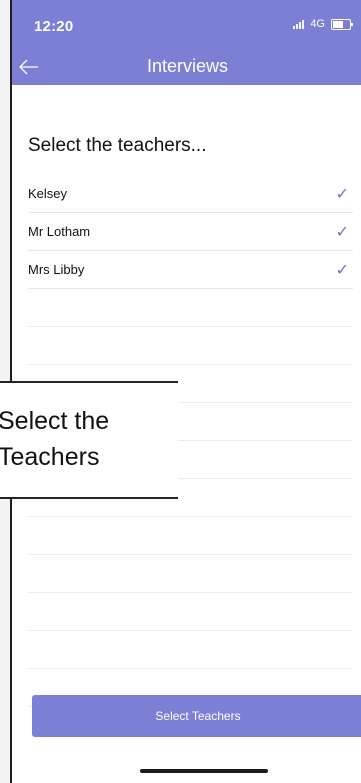 The image size is (361, 783). I want to click on callout-label: Select the Teachers, so click(89, 440).